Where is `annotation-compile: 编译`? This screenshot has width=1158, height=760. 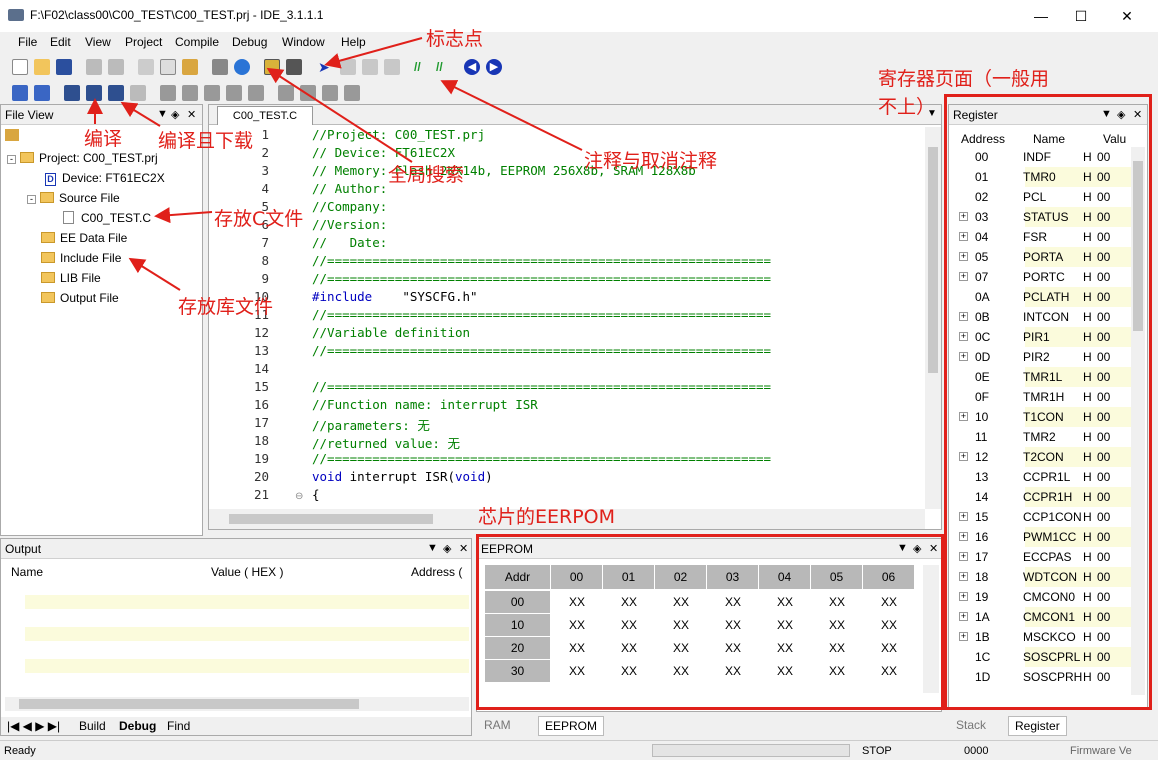 annotation-compile: 编译 is located at coordinates (103, 139).